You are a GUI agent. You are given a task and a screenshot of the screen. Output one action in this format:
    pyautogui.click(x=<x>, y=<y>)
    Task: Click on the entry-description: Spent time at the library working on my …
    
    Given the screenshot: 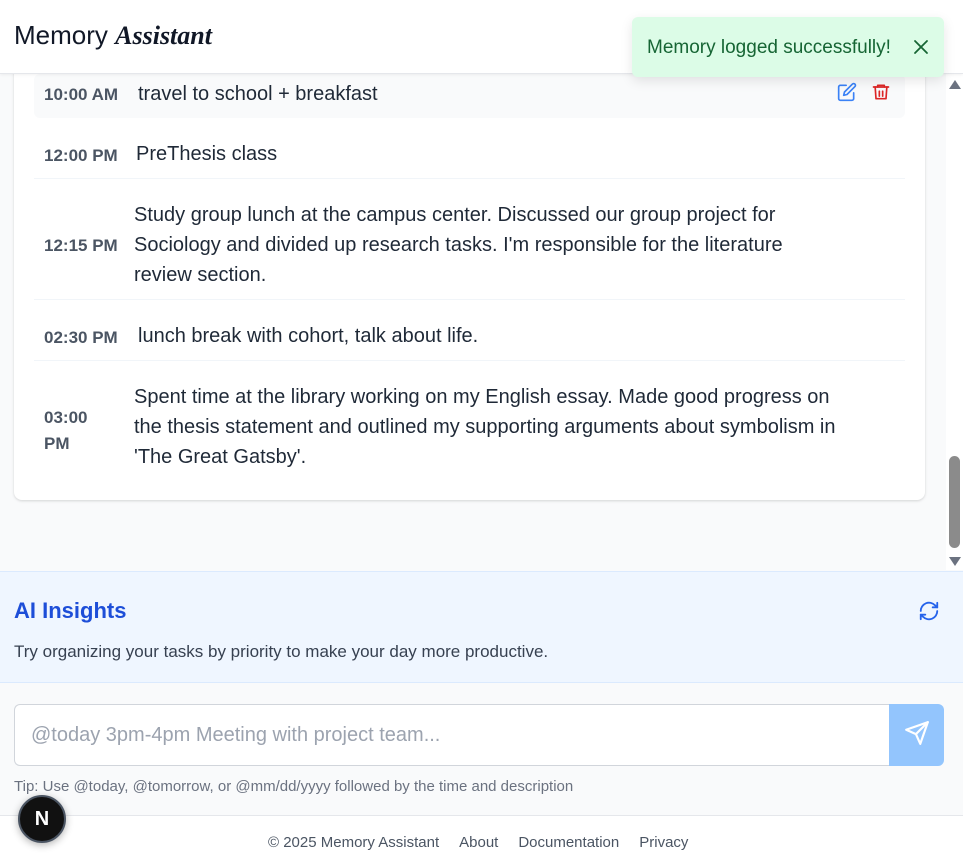 What is the action you would take?
    pyautogui.click(x=485, y=427)
    